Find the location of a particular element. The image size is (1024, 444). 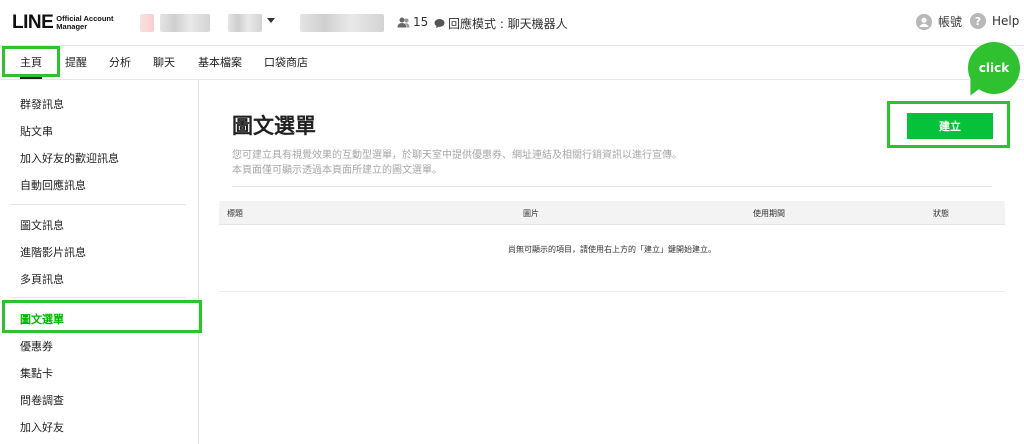

nav-chat: 聊天 is located at coordinates (164, 62).